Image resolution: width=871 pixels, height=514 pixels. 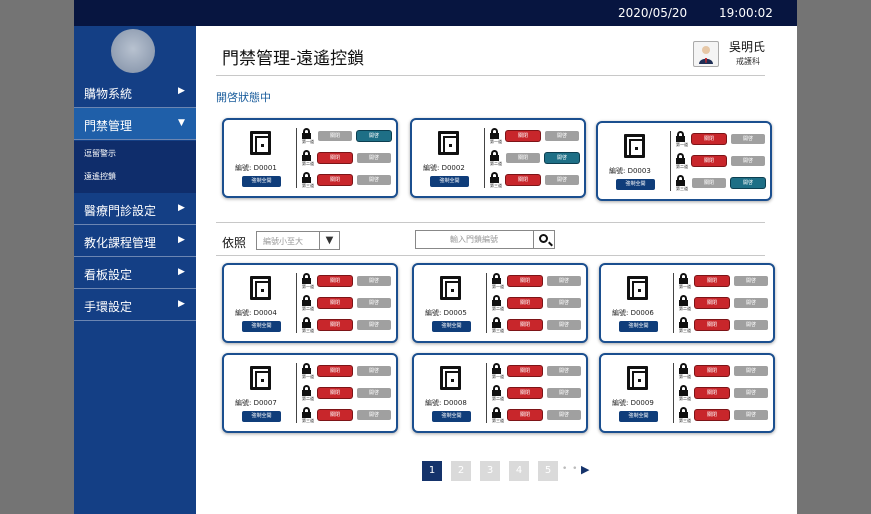 What do you see at coordinates (461, 471) in the screenshot?
I see `page-button: 2` at bounding box center [461, 471].